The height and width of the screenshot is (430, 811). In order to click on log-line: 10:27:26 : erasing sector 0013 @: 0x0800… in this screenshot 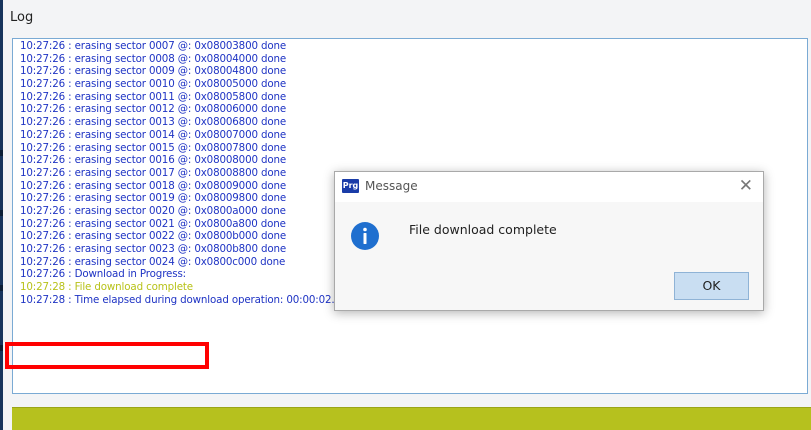, I will do `click(153, 122)`.